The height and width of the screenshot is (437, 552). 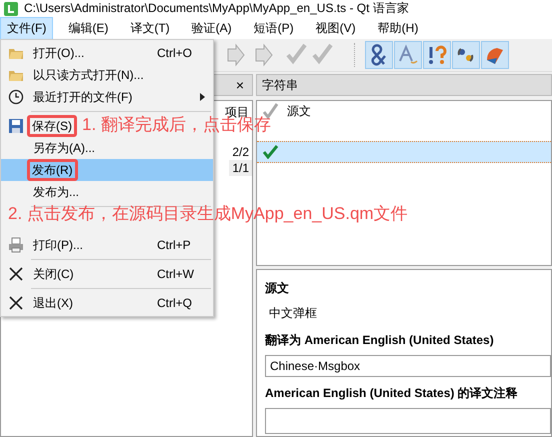 I want to click on menu-entry: 关闭(C) Ctrl+W, so click(x=107, y=274).